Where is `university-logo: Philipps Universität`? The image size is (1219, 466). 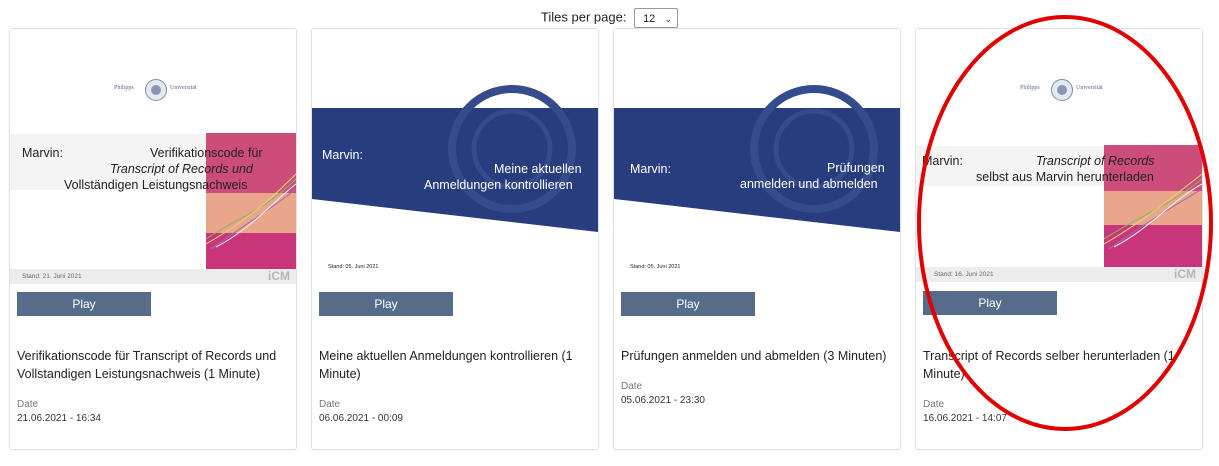
university-logo: Philipps Universität is located at coordinates (156, 91).